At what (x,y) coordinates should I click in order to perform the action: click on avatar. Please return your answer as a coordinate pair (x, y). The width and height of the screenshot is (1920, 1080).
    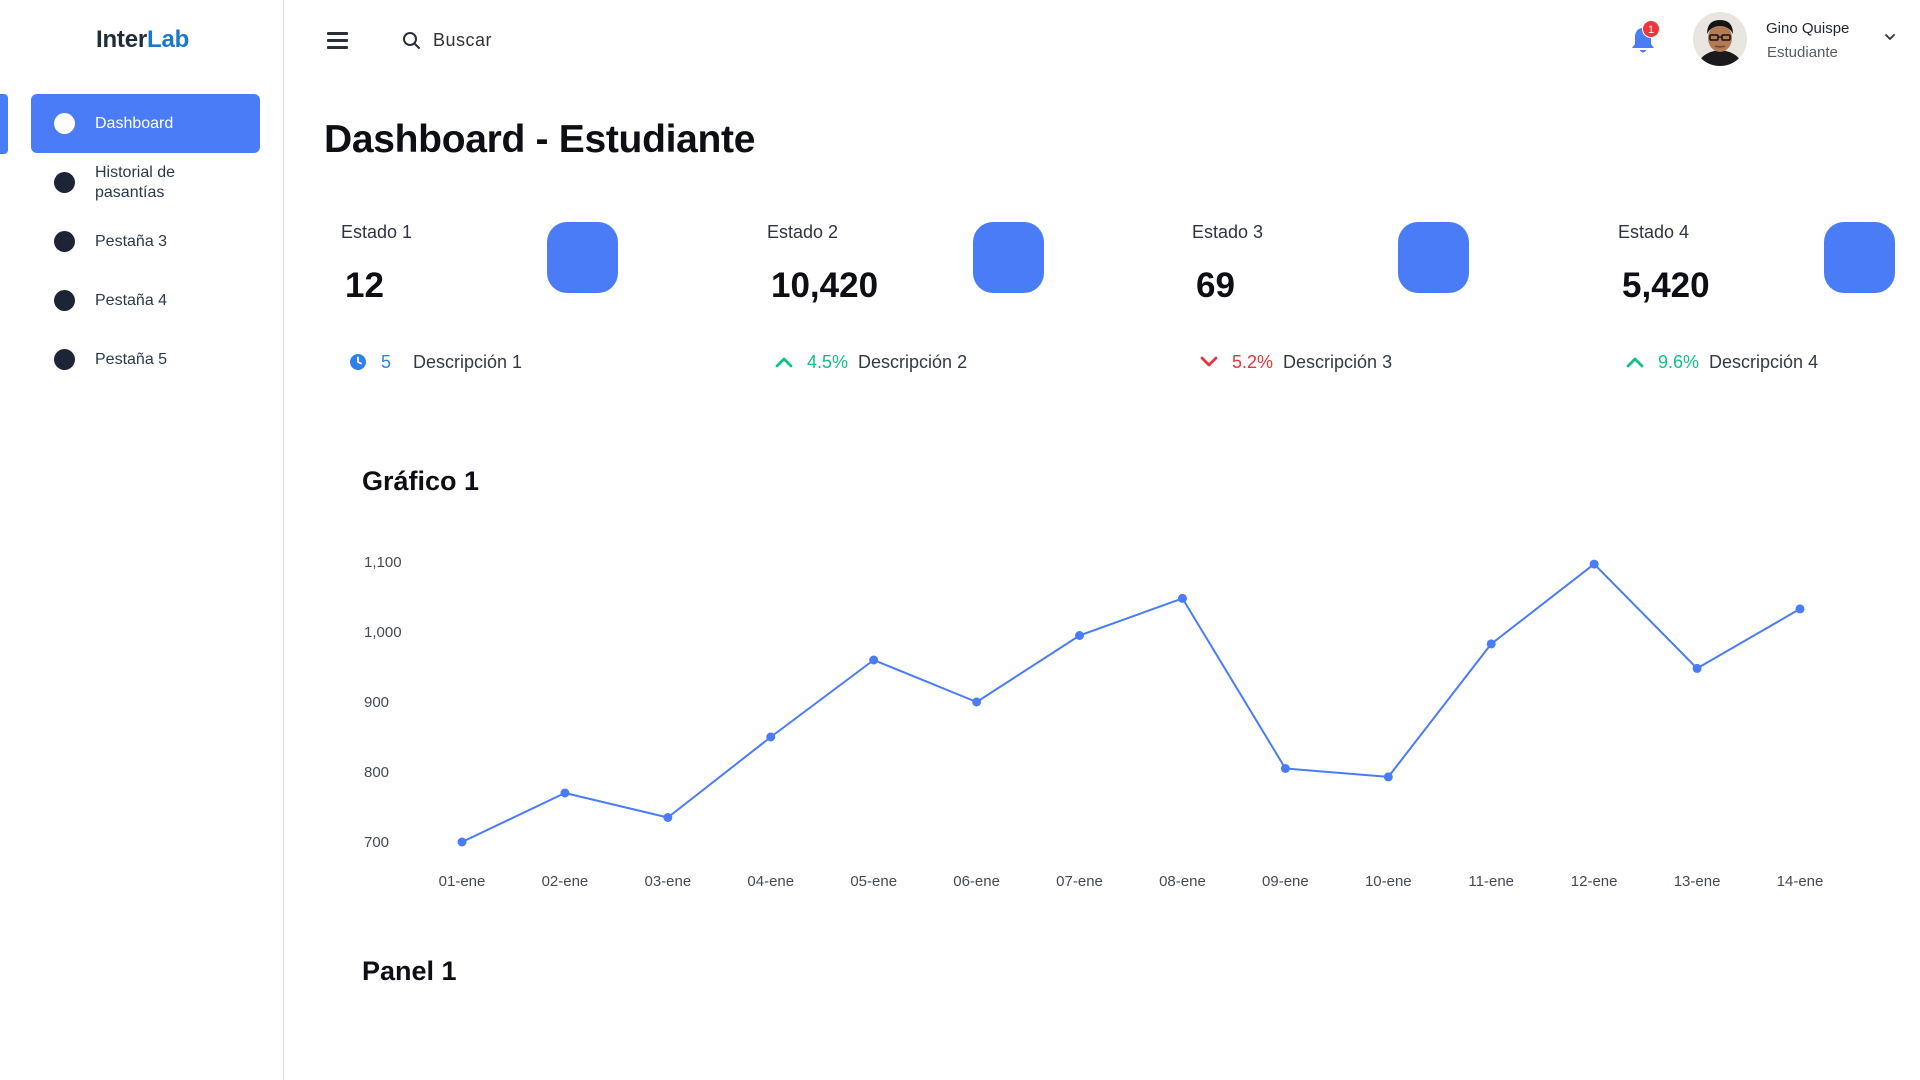
    Looking at the image, I should click on (1720, 39).